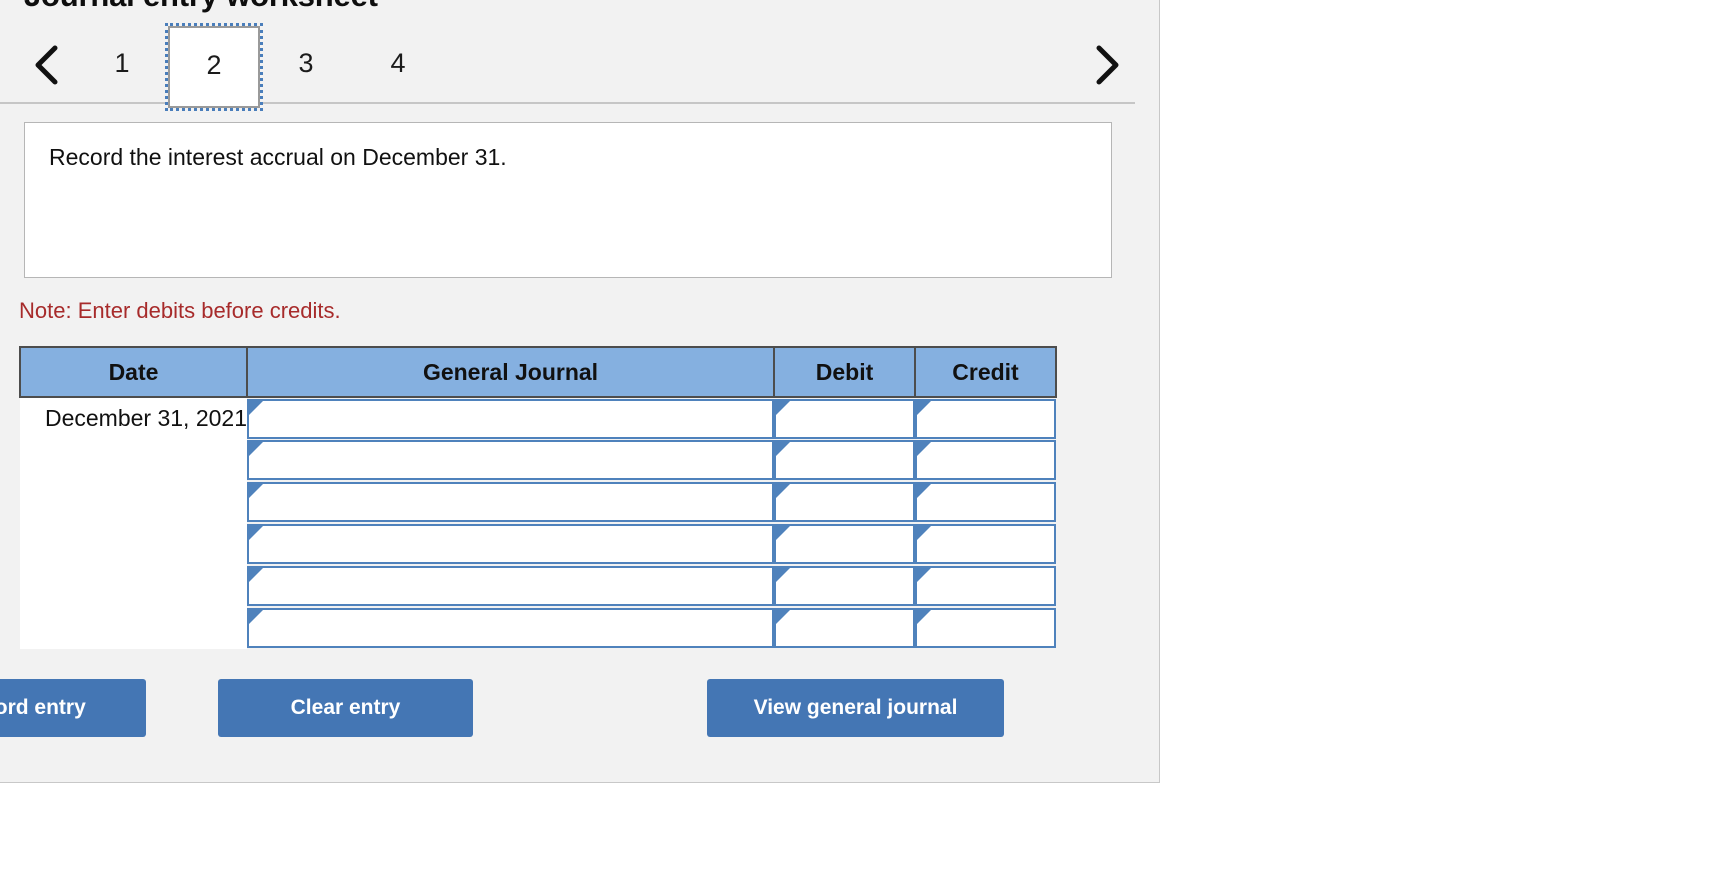 This screenshot has height=890, width=1710. What do you see at coordinates (1107, 65) in the screenshot?
I see `chevron-right-icon` at bounding box center [1107, 65].